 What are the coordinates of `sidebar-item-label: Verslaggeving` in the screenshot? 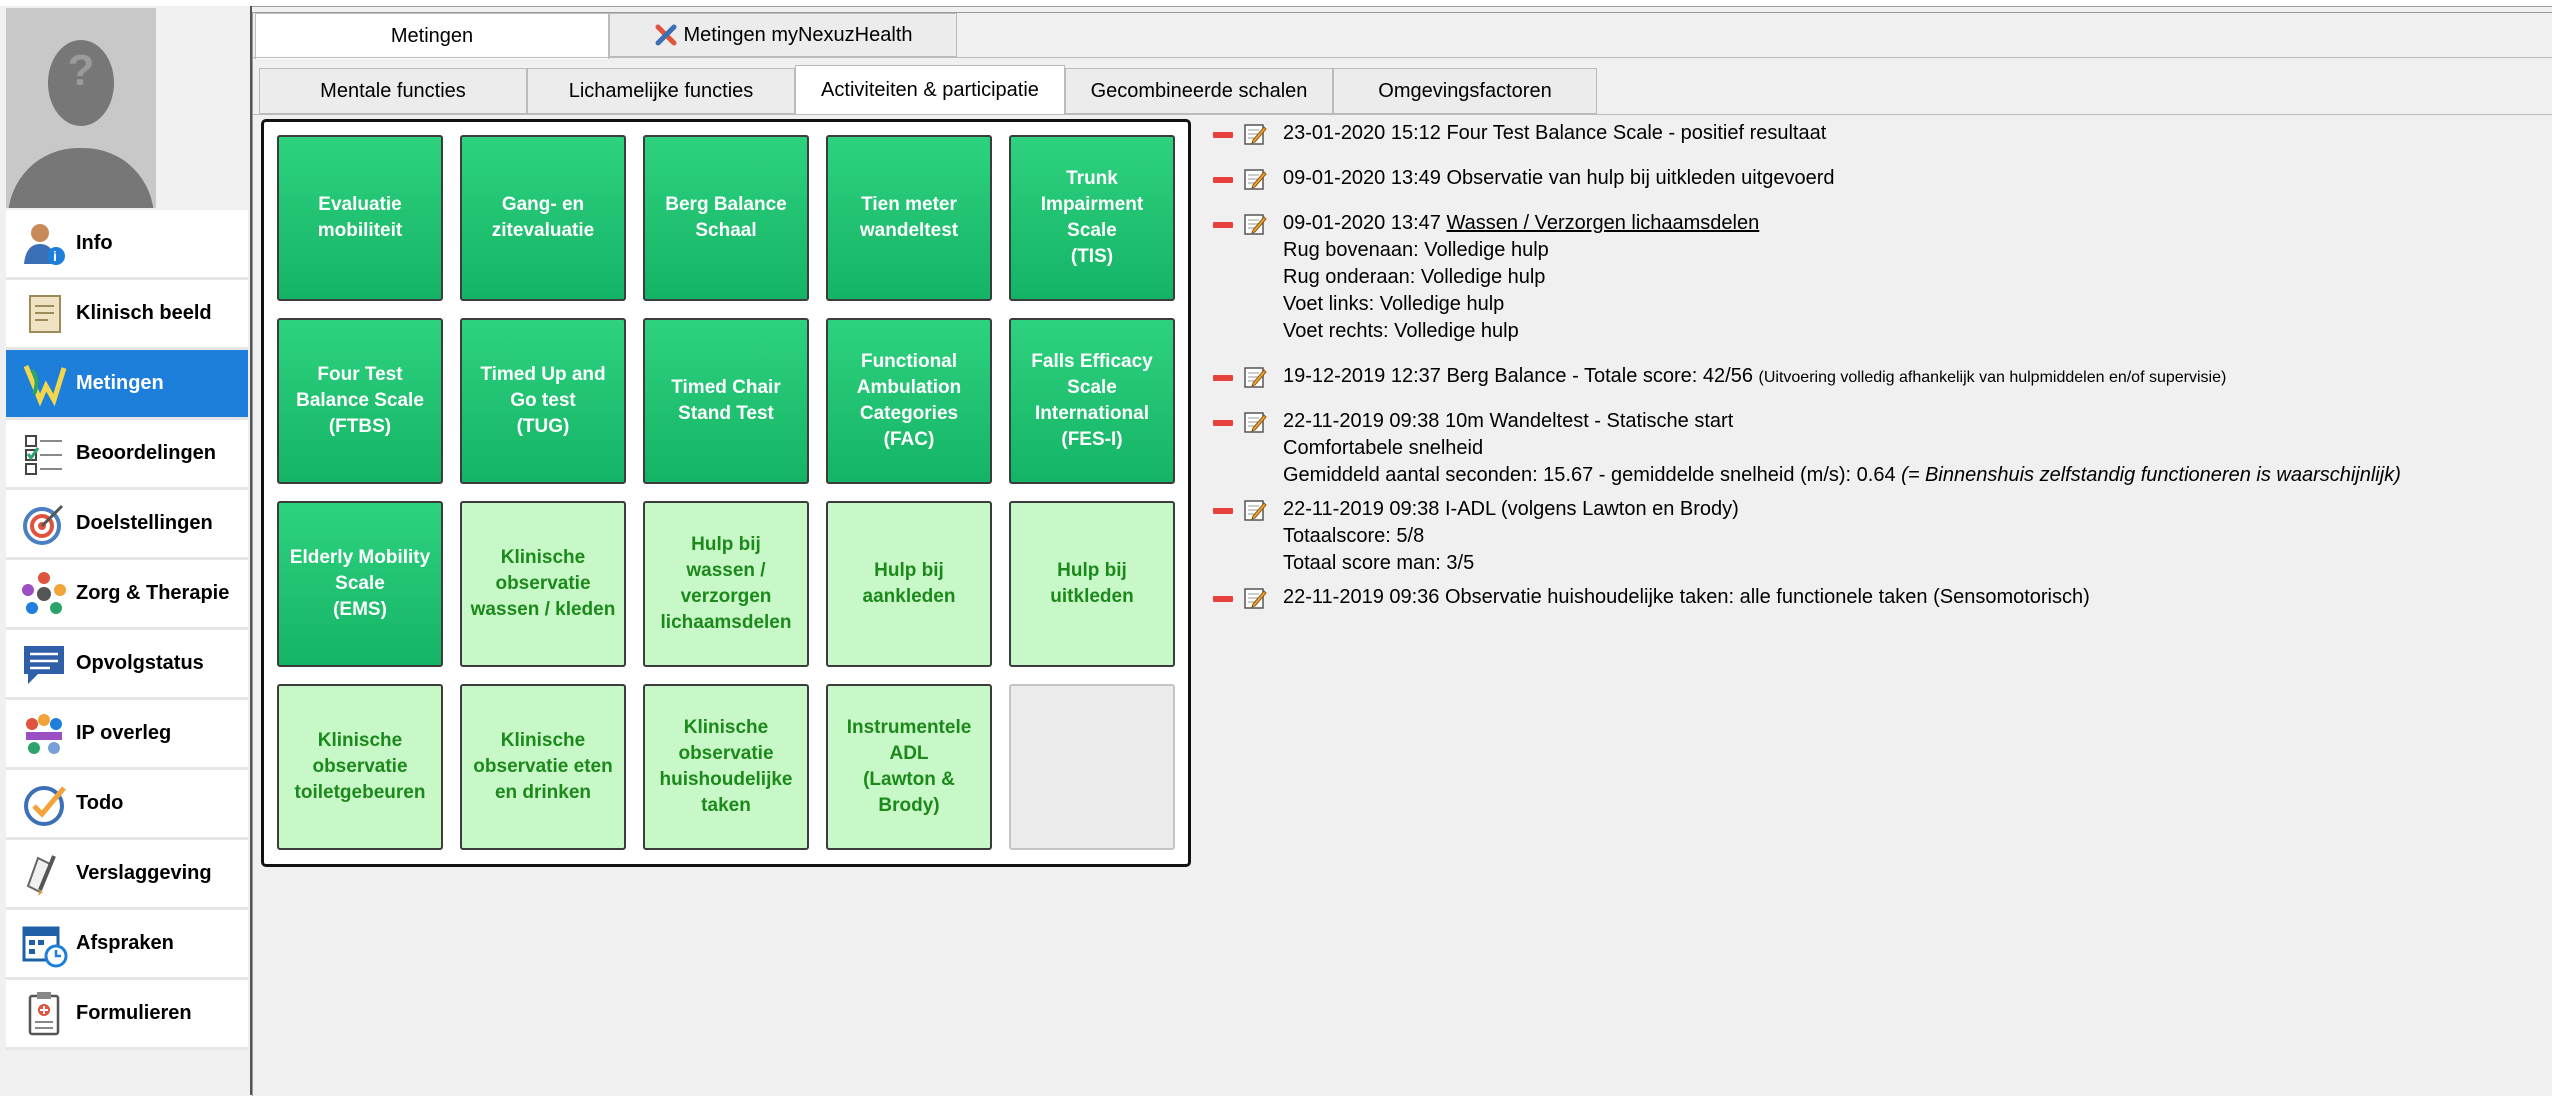 It's located at (144, 873).